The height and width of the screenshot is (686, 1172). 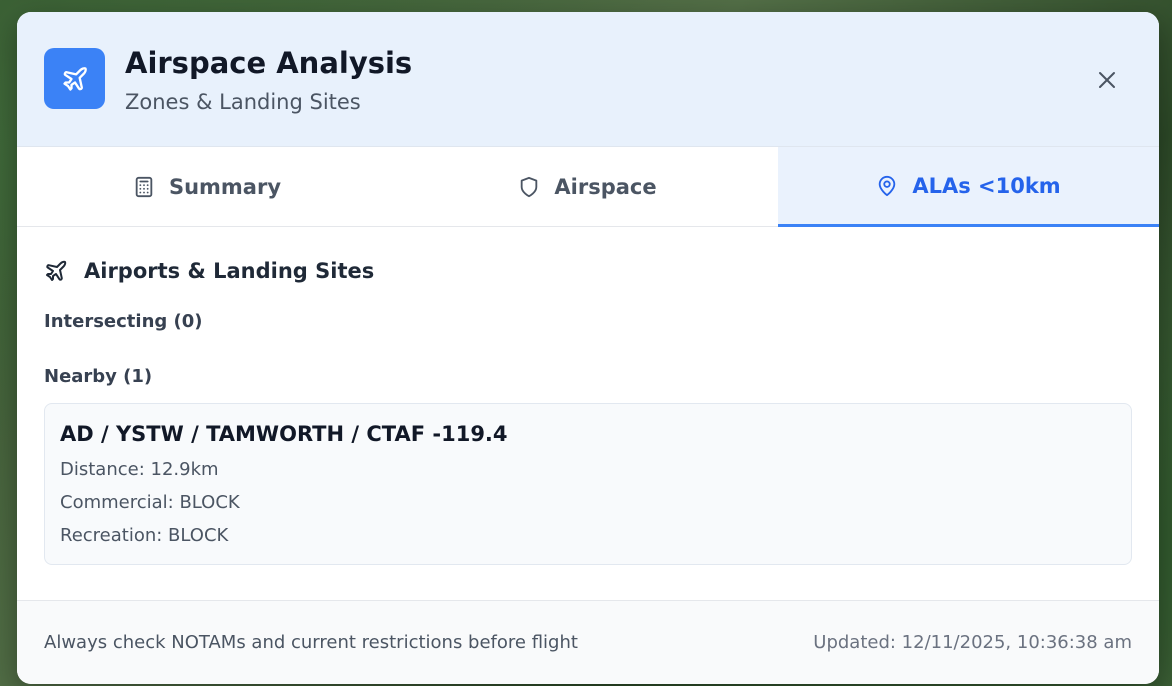 I want to click on tab-airspace: Airspace, so click(x=587, y=187).